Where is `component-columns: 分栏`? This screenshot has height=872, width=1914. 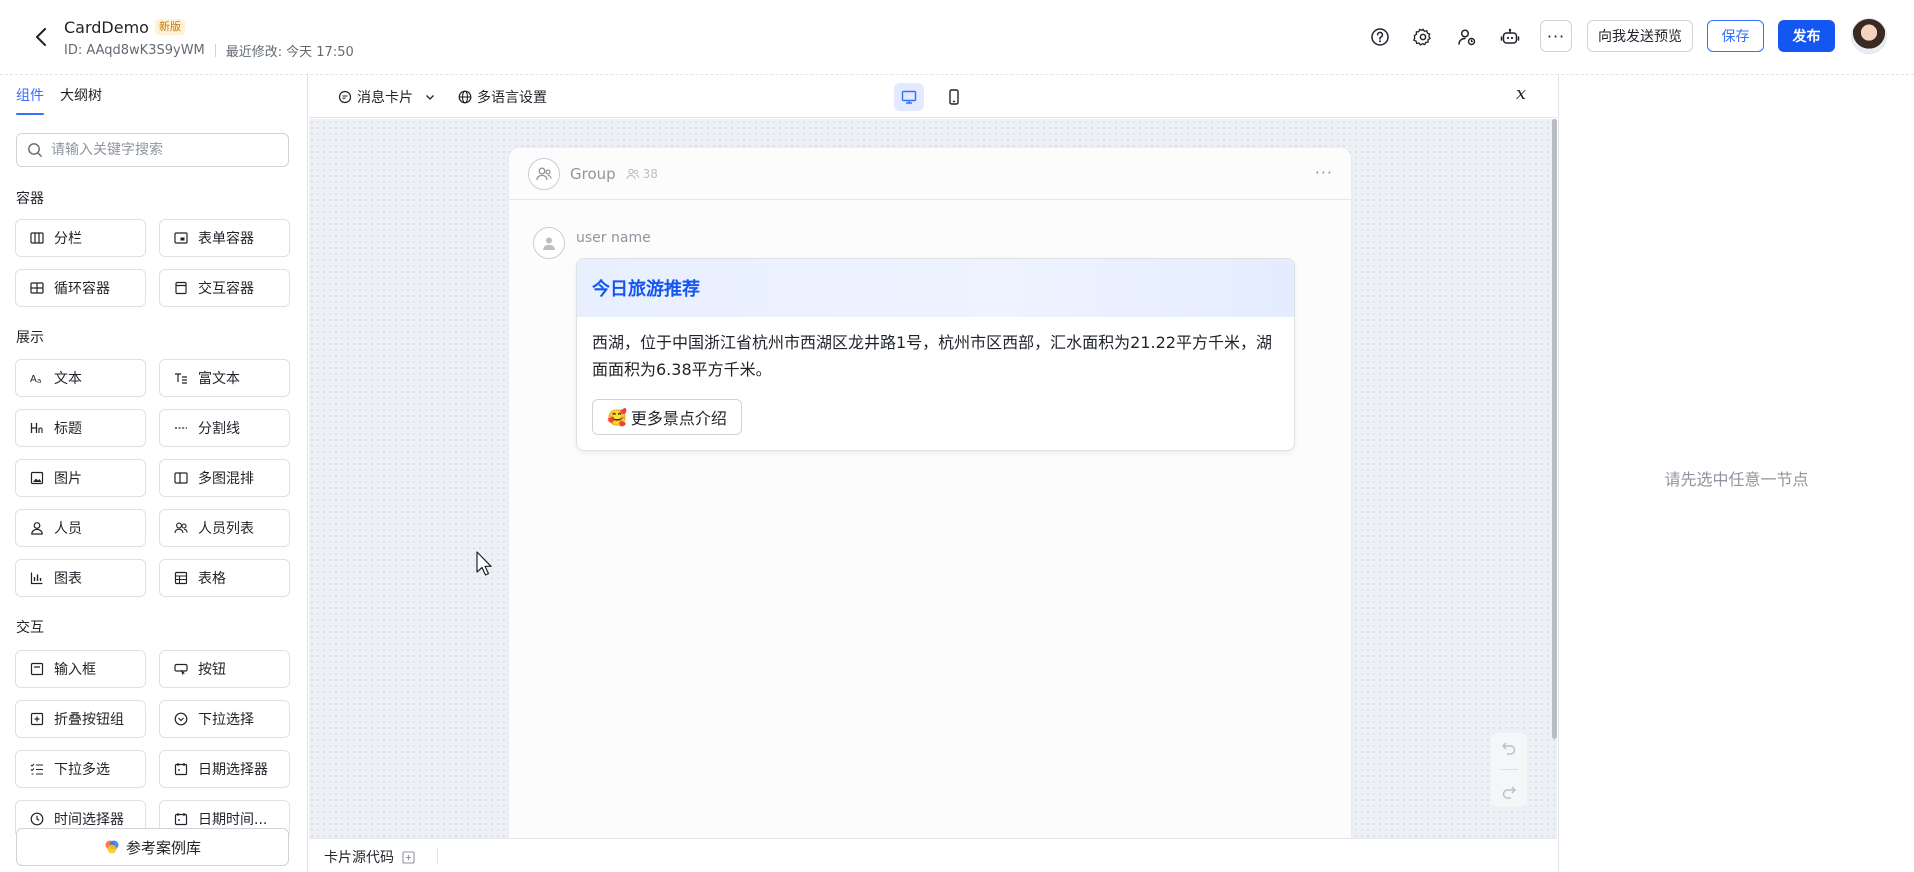
component-columns: 分栏 is located at coordinates (80, 238).